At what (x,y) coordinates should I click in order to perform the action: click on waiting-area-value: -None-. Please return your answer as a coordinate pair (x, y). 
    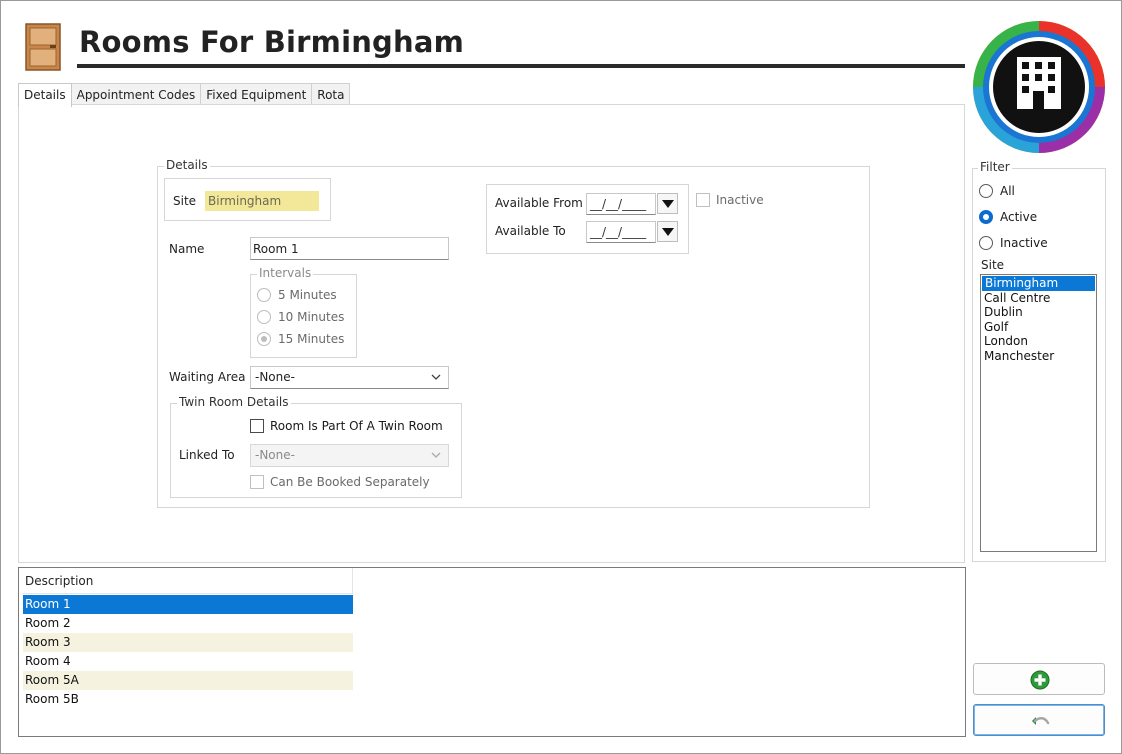
    Looking at the image, I should click on (275, 377).